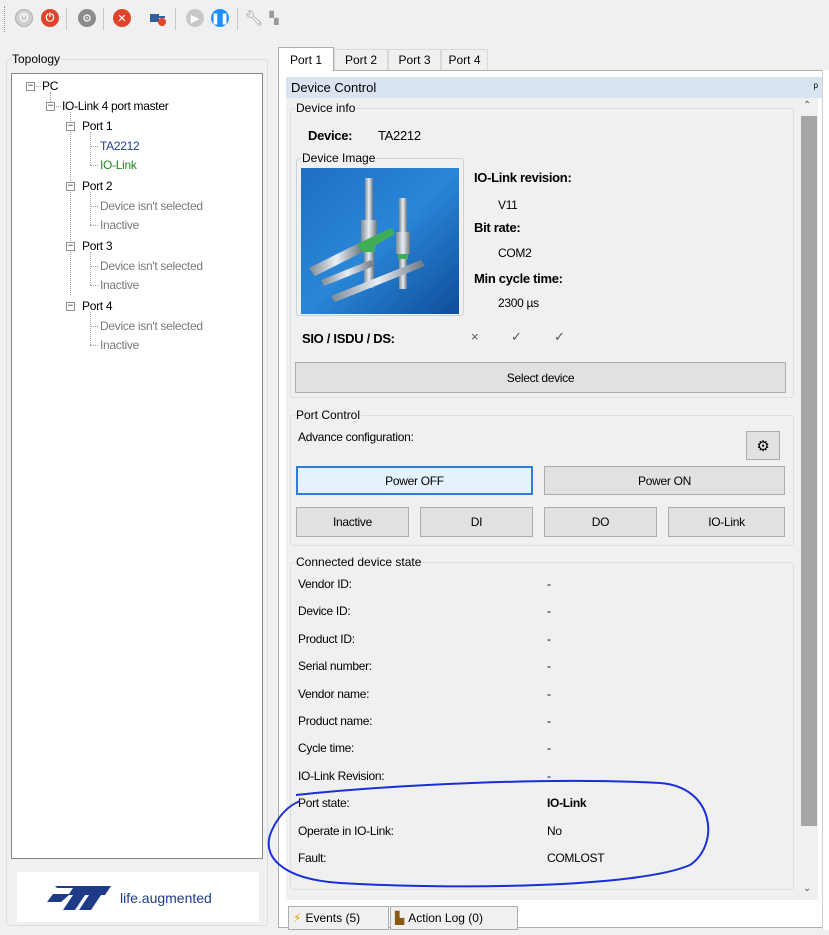  What do you see at coordinates (399, 135) in the screenshot?
I see `device-value: TA2212` at bounding box center [399, 135].